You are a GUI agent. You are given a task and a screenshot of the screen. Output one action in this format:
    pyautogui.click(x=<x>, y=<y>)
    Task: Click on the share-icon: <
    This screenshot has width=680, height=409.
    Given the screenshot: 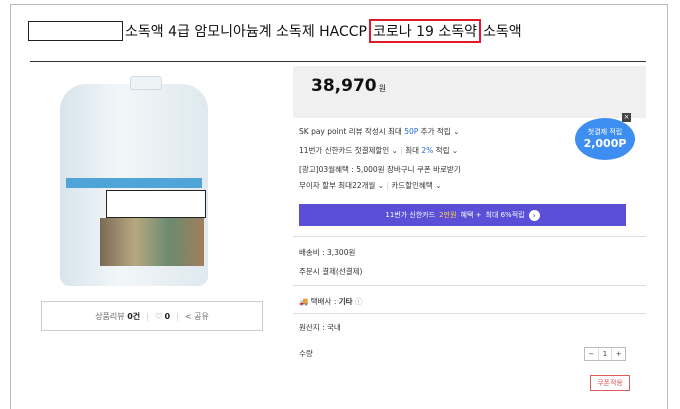 What is the action you would take?
    pyautogui.click(x=188, y=316)
    